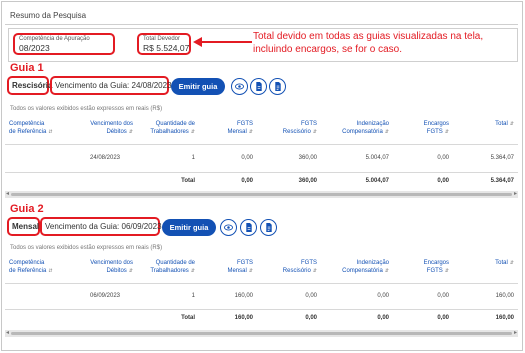  What do you see at coordinates (189, 227) in the screenshot?
I see `guia-2-emitir-button: Emitir guia` at bounding box center [189, 227].